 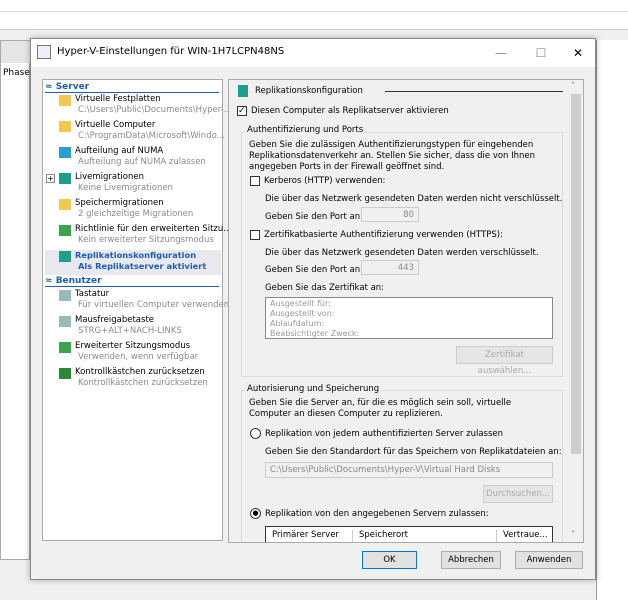 What do you see at coordinates (305, 535) in the screenshot?
I see `column-primary-server: Primärer Server` at bounding box center [305, 535].